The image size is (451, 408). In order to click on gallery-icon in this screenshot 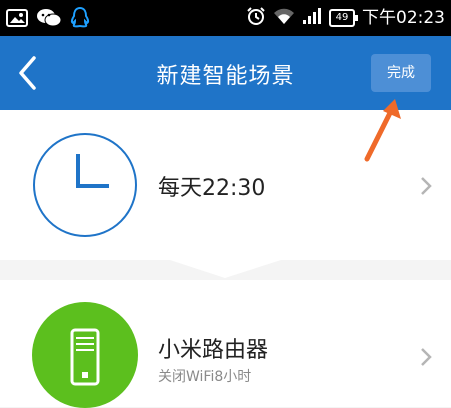, I will do `click(17, 20)`.